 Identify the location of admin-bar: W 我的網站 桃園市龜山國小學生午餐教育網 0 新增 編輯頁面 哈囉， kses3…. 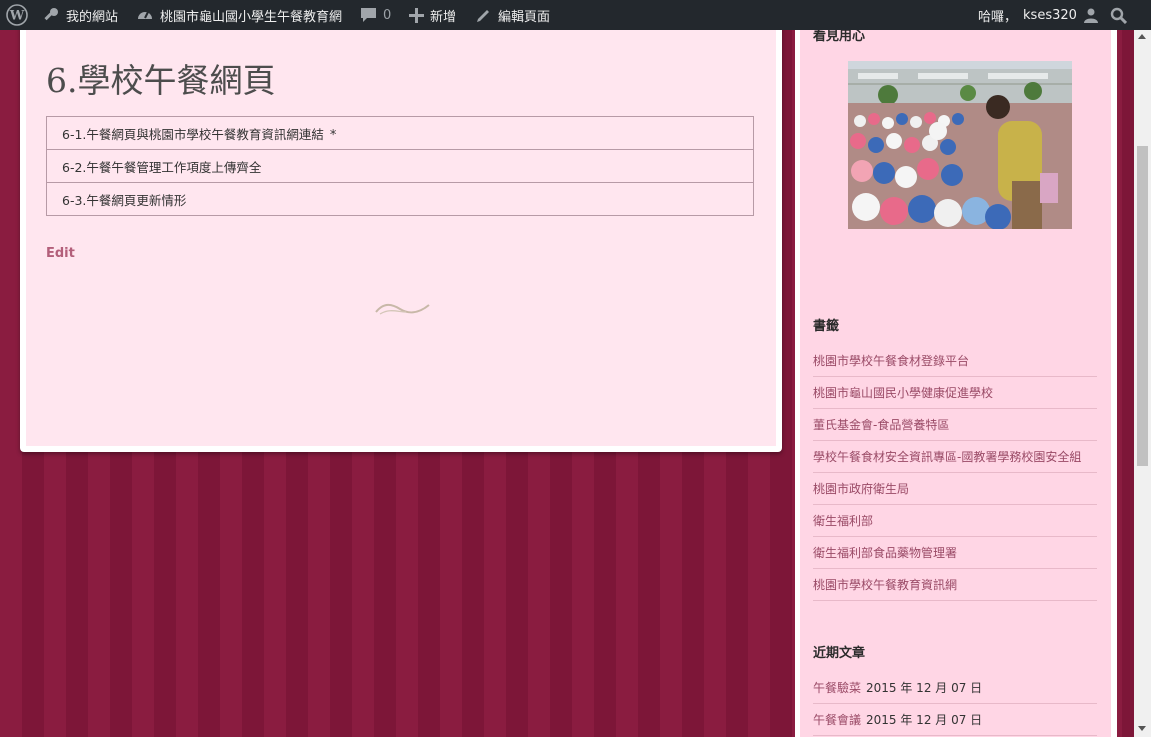
(575, 15).